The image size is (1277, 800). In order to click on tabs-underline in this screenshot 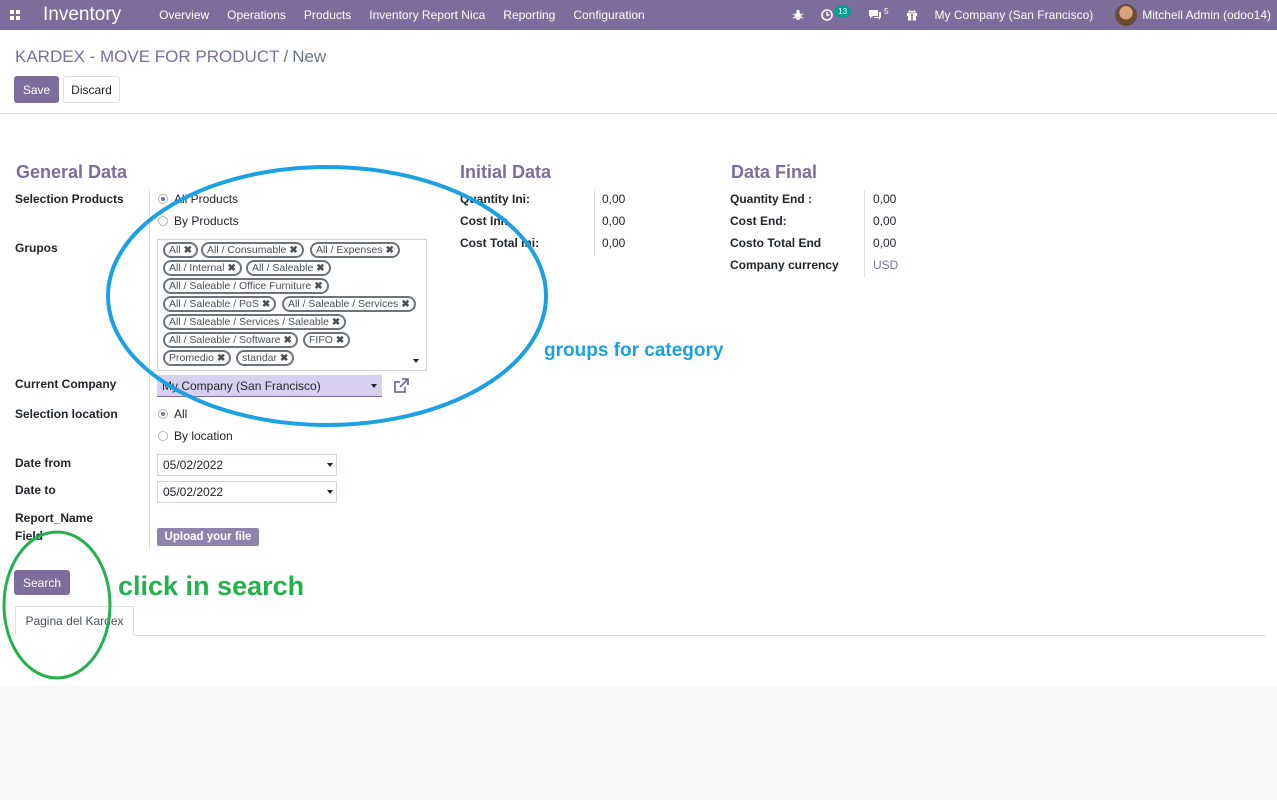, I will do `click(640, 635)`.